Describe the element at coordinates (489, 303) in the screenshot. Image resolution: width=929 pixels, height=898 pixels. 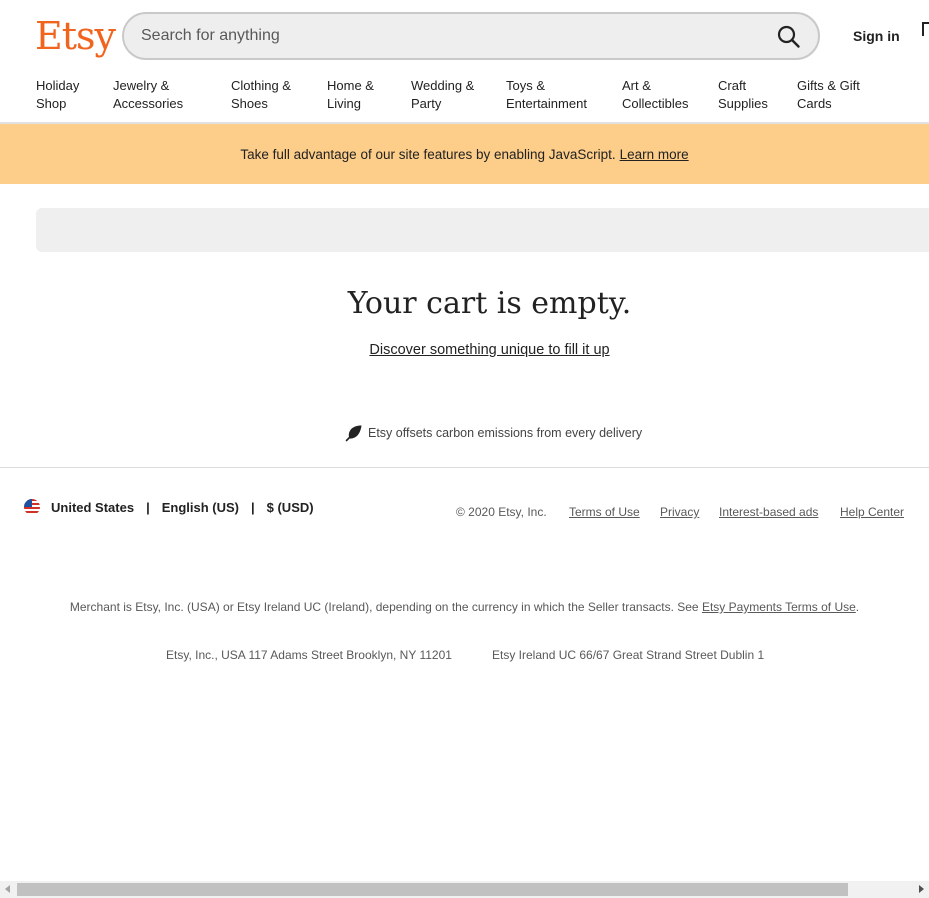
I see `empty-cart-title: Your cart is empty.` at that location.